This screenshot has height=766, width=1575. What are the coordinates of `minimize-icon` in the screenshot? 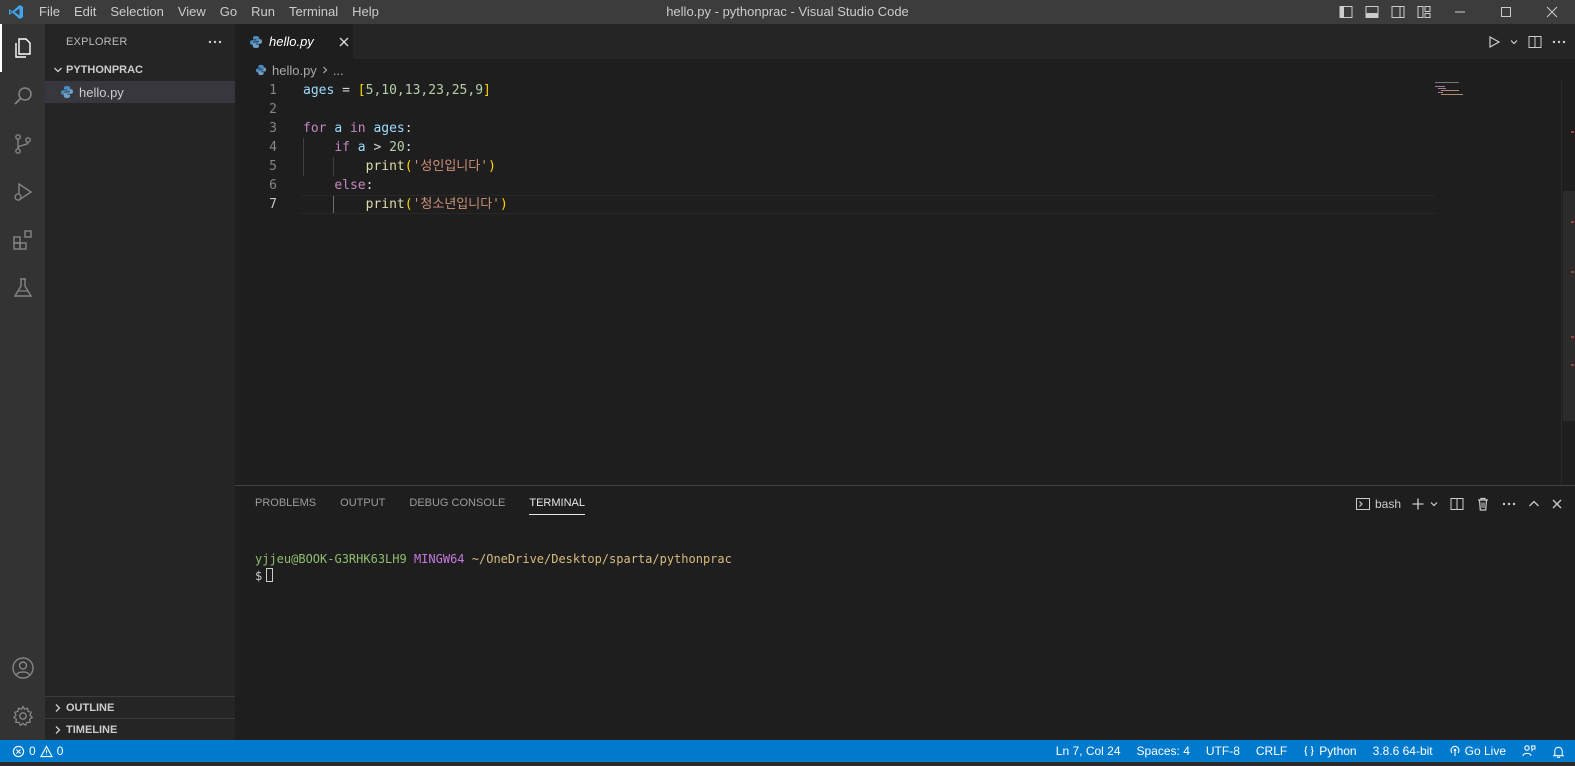 It's located at (1460, 12).